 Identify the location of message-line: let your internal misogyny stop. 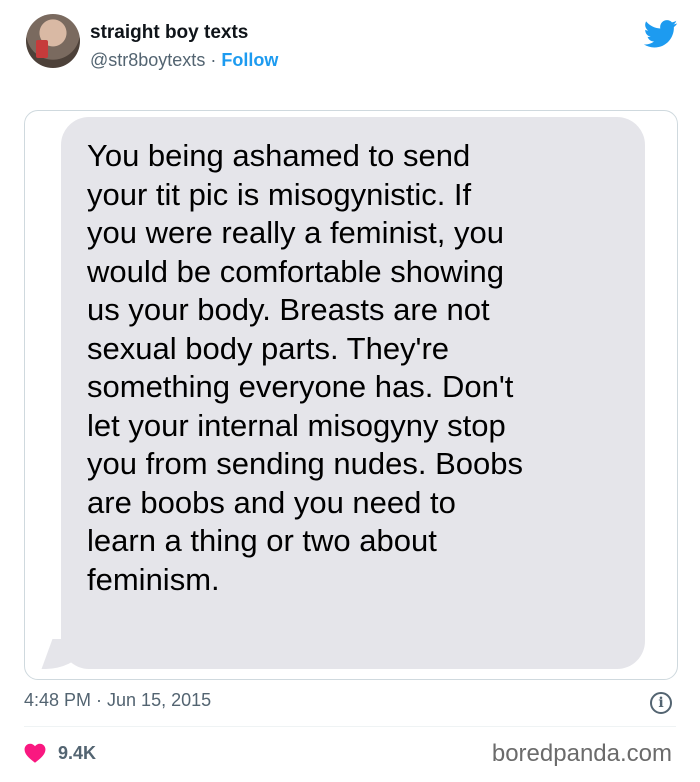
(296, 425).